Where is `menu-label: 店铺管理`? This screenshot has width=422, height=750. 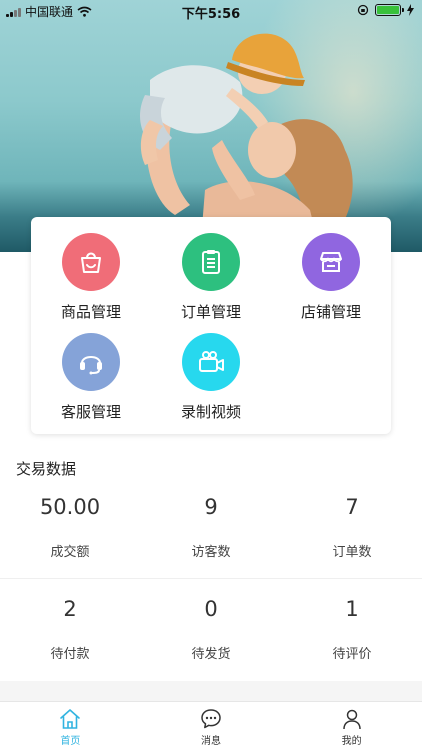
menu-label: 店铺管理 is located at coordinates (330, 312).